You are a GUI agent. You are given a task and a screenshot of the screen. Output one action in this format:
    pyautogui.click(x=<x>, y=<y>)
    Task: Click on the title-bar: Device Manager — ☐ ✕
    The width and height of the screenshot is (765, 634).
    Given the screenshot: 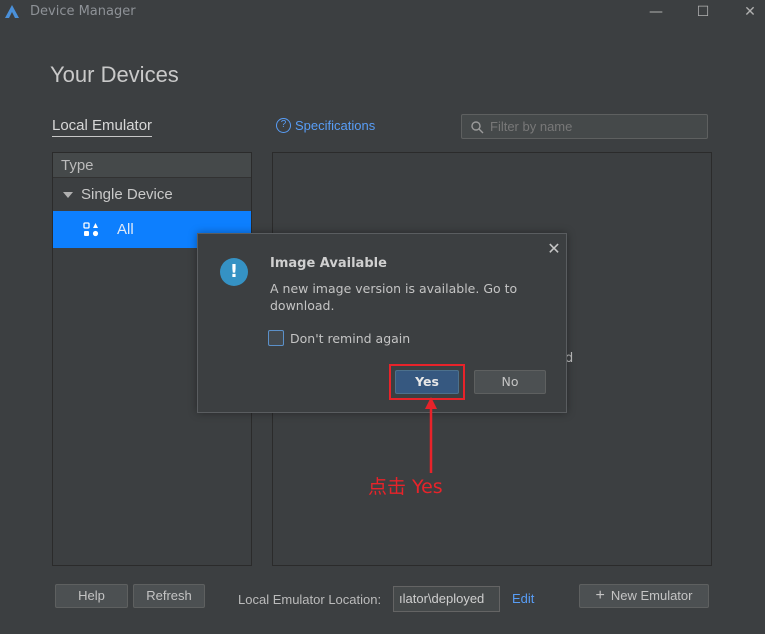 What is the action you would take?
    pyautogui.click(x=382, y=12)
    